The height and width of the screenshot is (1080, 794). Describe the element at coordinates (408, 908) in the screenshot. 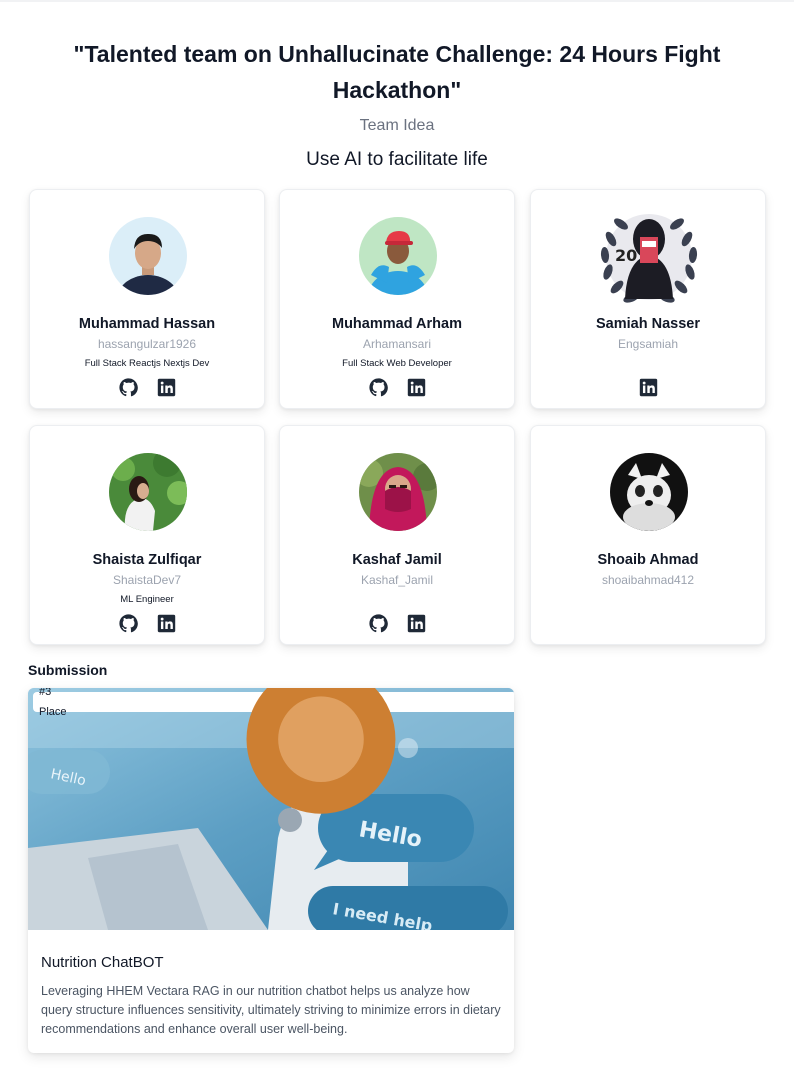

I see `help-bubble: I need help` at that location.